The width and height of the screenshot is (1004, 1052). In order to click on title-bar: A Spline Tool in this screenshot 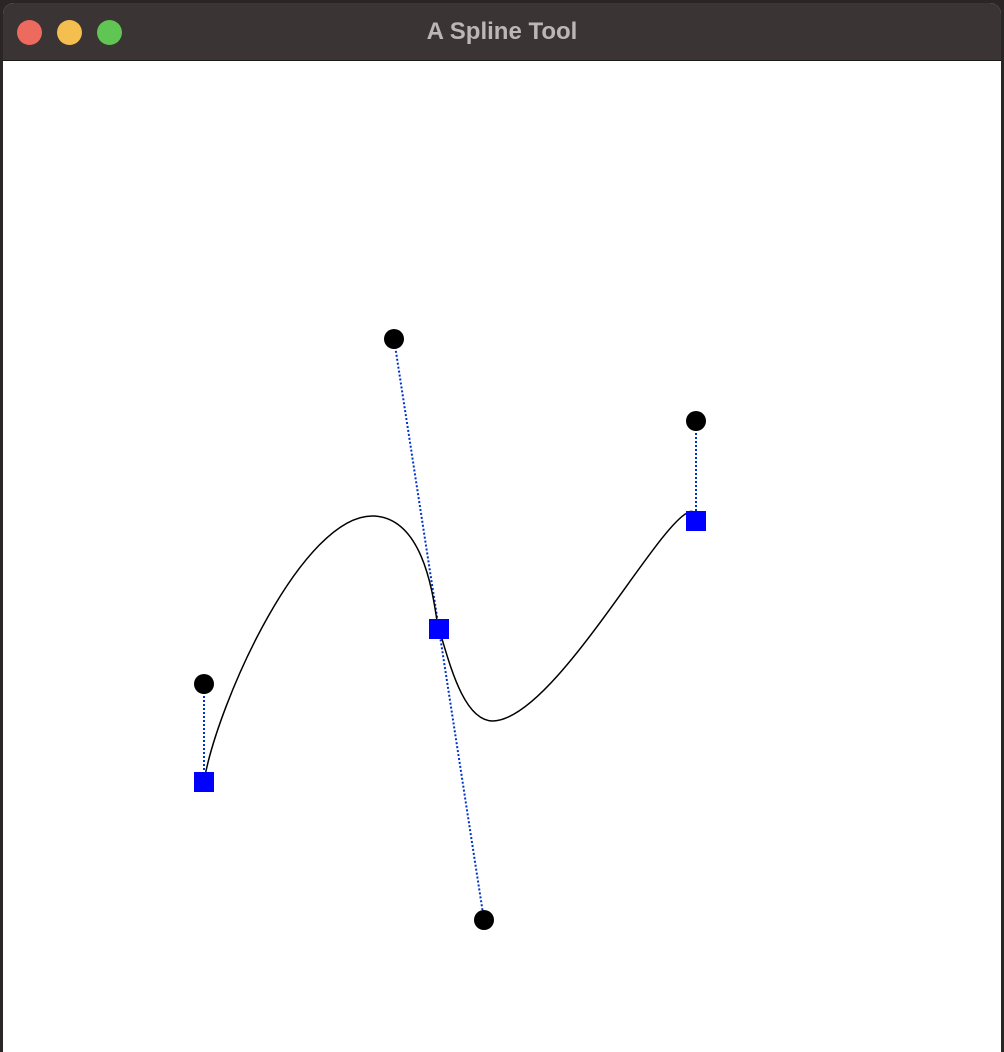, I will do `click(502, 32)`.